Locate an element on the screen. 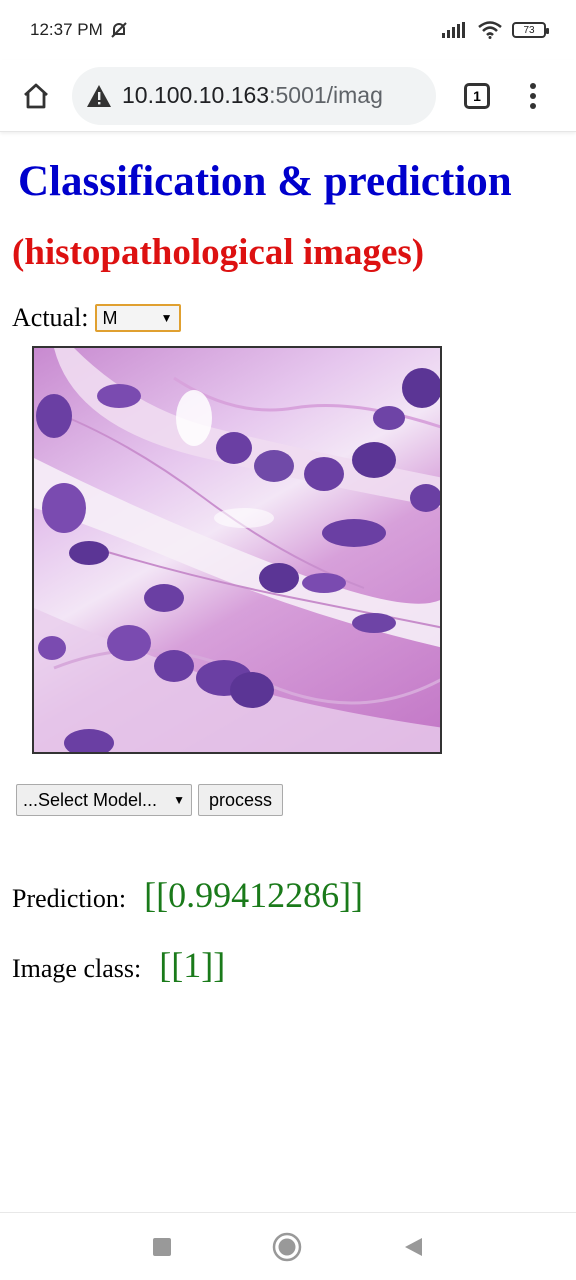 The image size is (576, 1280). prediction-value: [[0.99412286]] is located at coordinates (254, 895).